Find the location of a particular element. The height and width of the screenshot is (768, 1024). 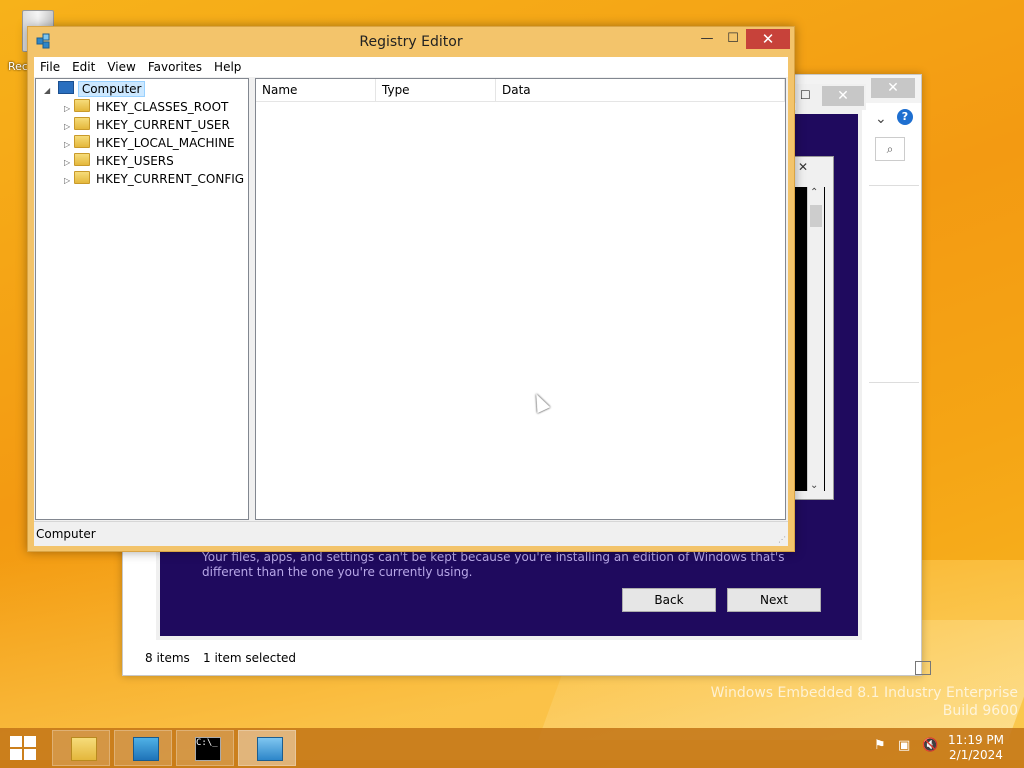

back-button: Back is located at coordinates (669, 600).